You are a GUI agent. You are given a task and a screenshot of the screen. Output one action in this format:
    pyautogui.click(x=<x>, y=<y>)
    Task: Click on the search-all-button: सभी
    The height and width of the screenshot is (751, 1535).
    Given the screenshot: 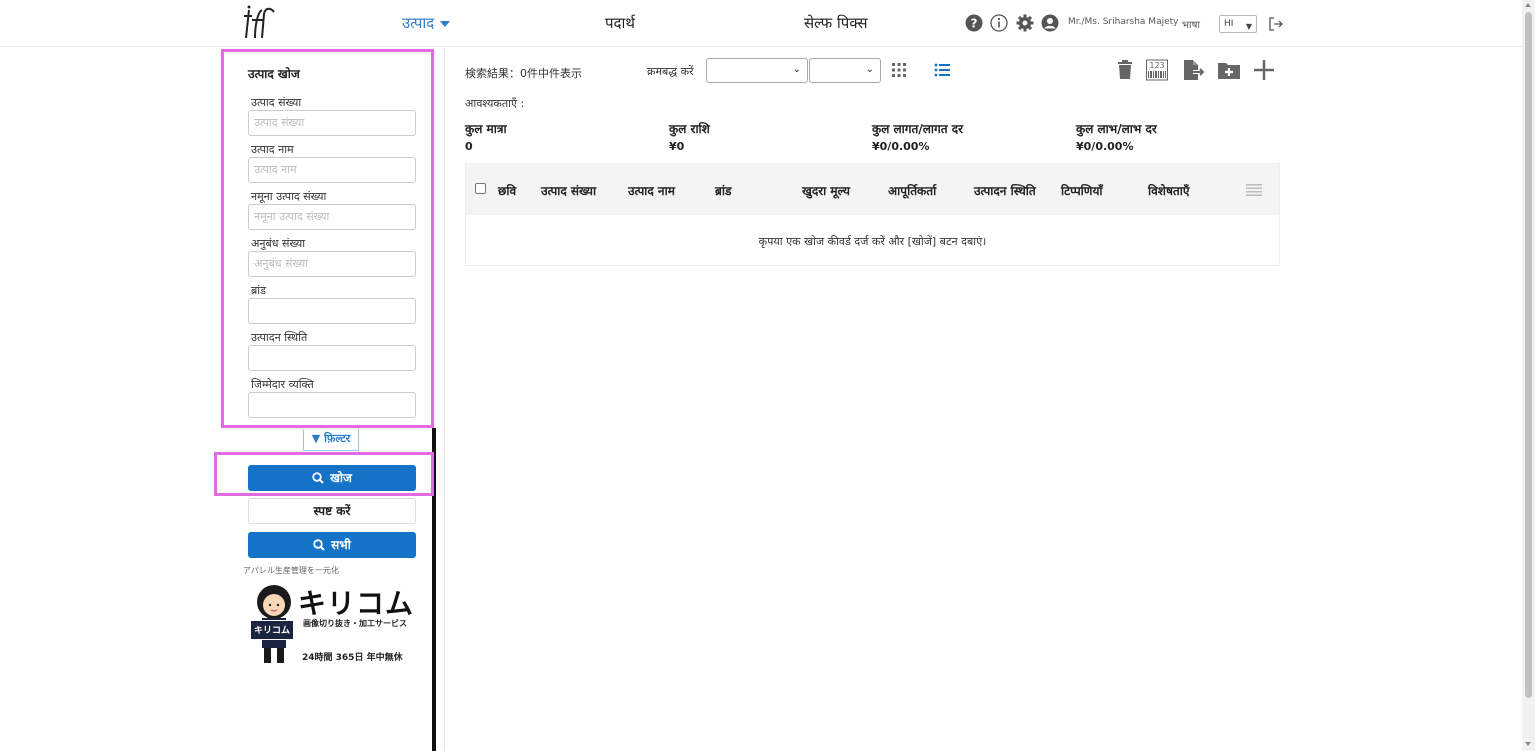 What is the action you would take?
    pyautogui.click(x=332, y=545)
    